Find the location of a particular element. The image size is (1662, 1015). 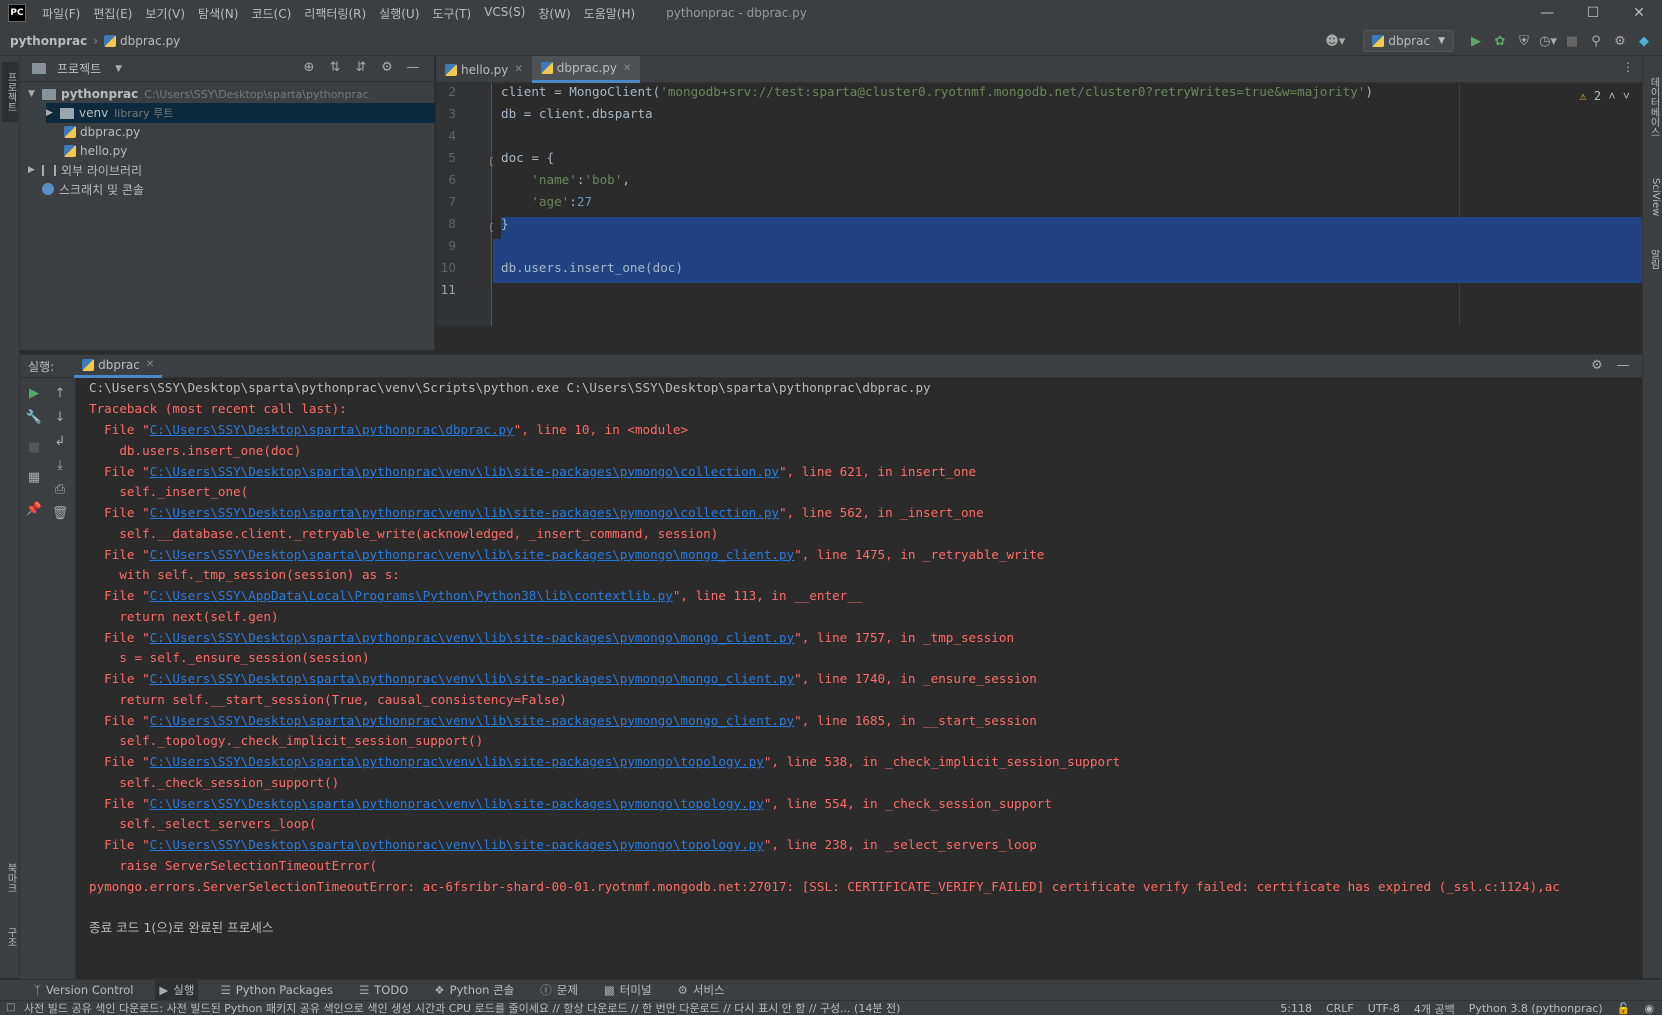

menu-edit: 편집(E) is located at coordinates (112, 13).